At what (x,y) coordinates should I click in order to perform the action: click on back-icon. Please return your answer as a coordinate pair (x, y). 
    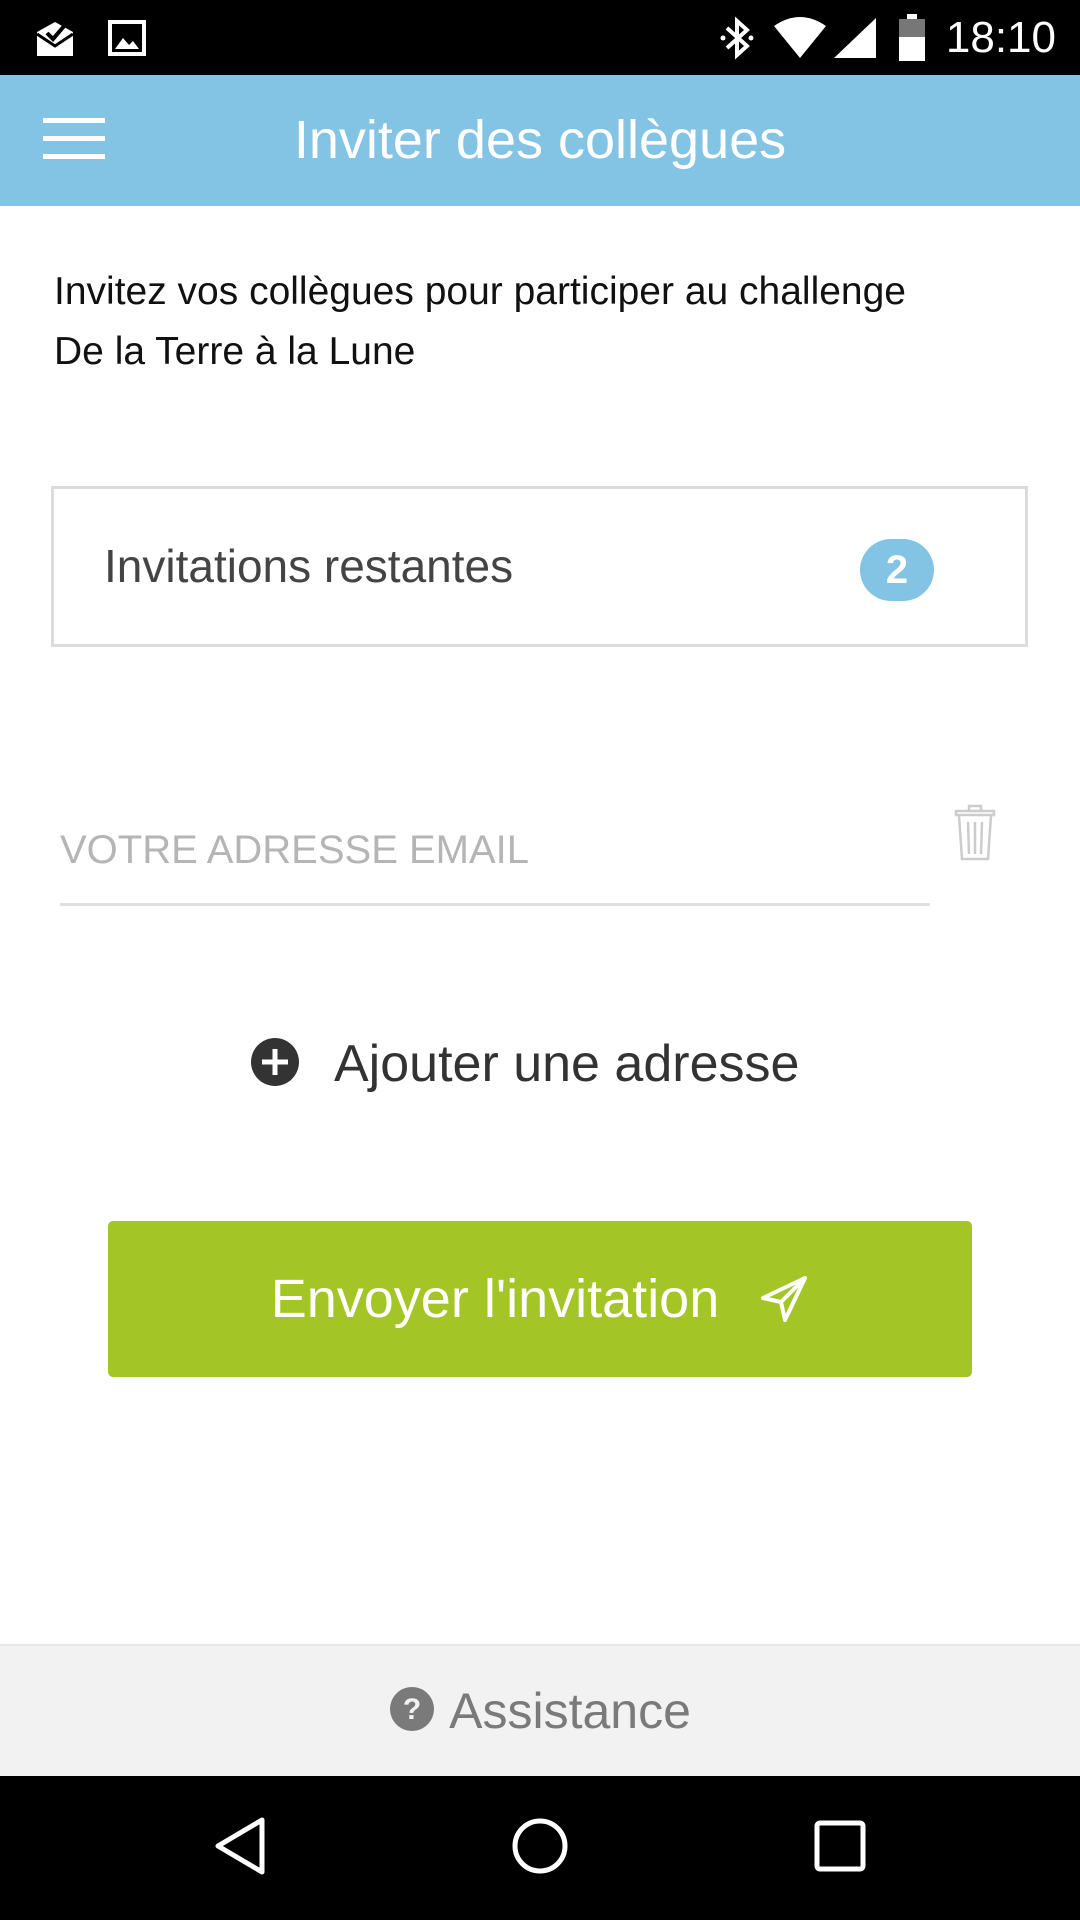
    Looking at the image, I should click on (240, 1848).